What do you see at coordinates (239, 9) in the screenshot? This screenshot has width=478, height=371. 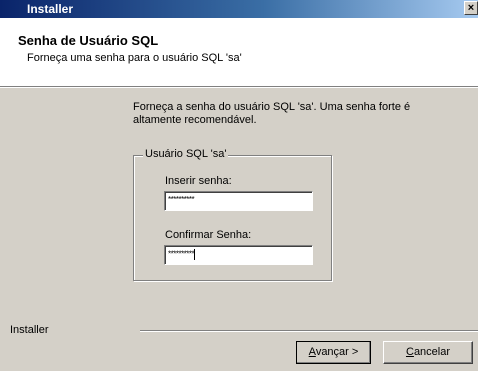 I see `title-bar: Installer ×` at bounding box center [239, 9].